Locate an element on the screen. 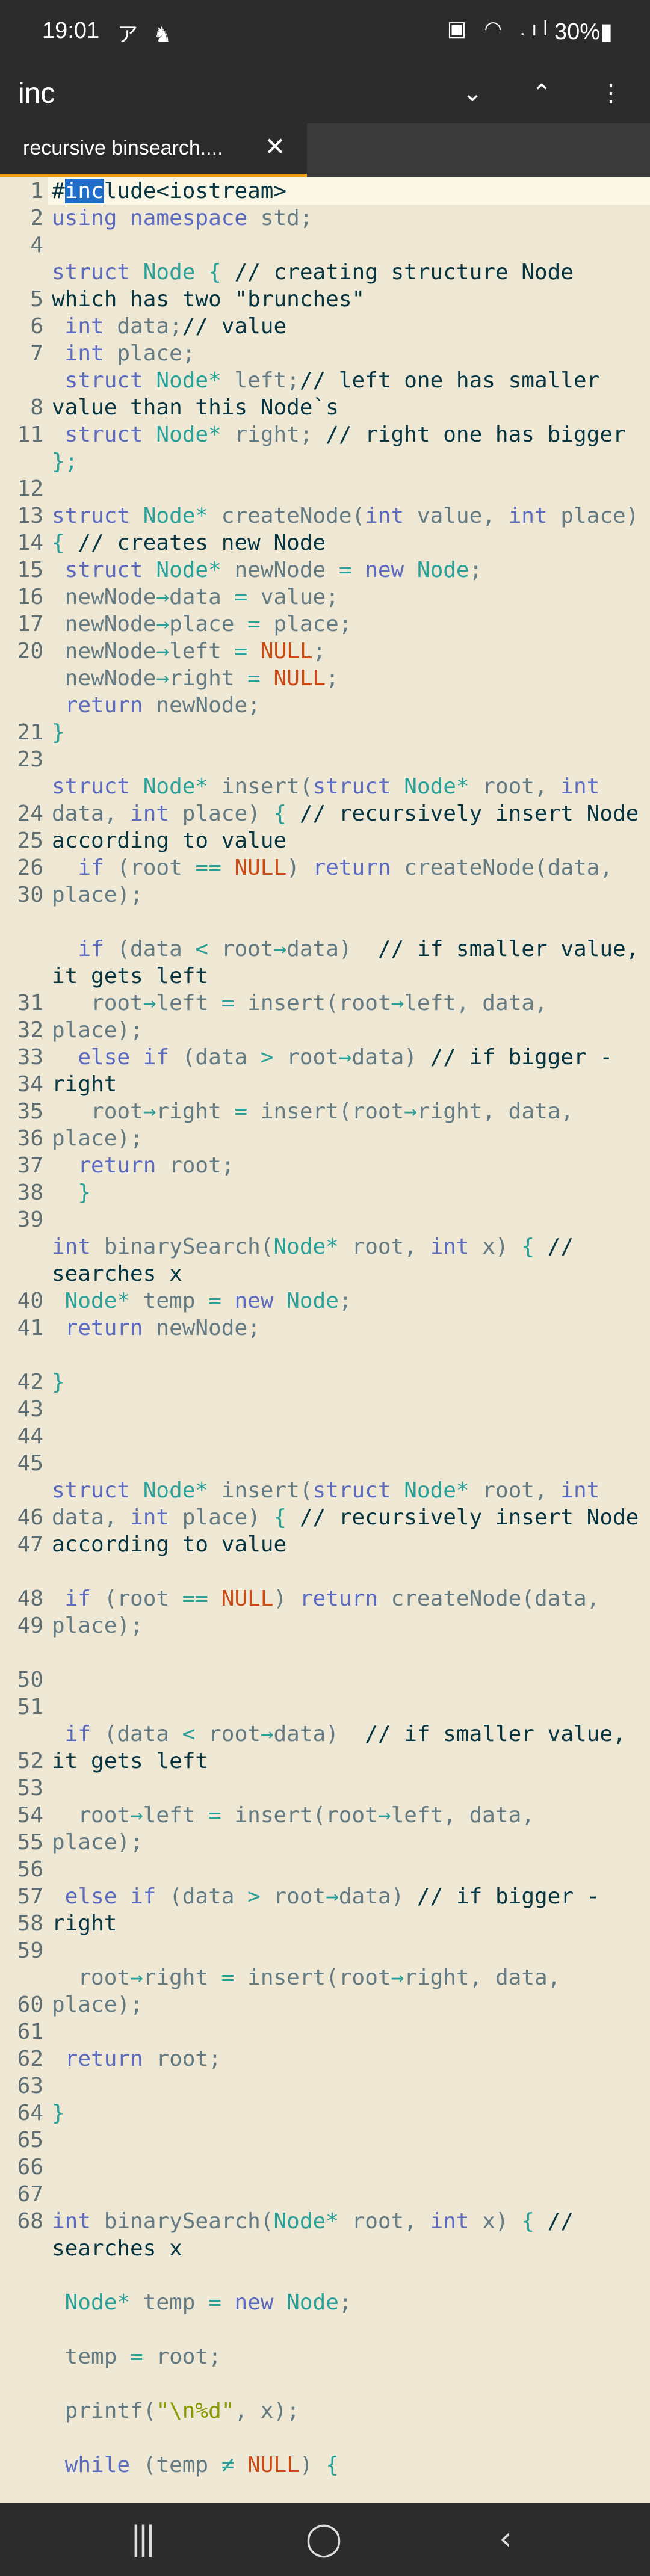  find-previous-button: ⌃ is located at coordinates (542, 93).